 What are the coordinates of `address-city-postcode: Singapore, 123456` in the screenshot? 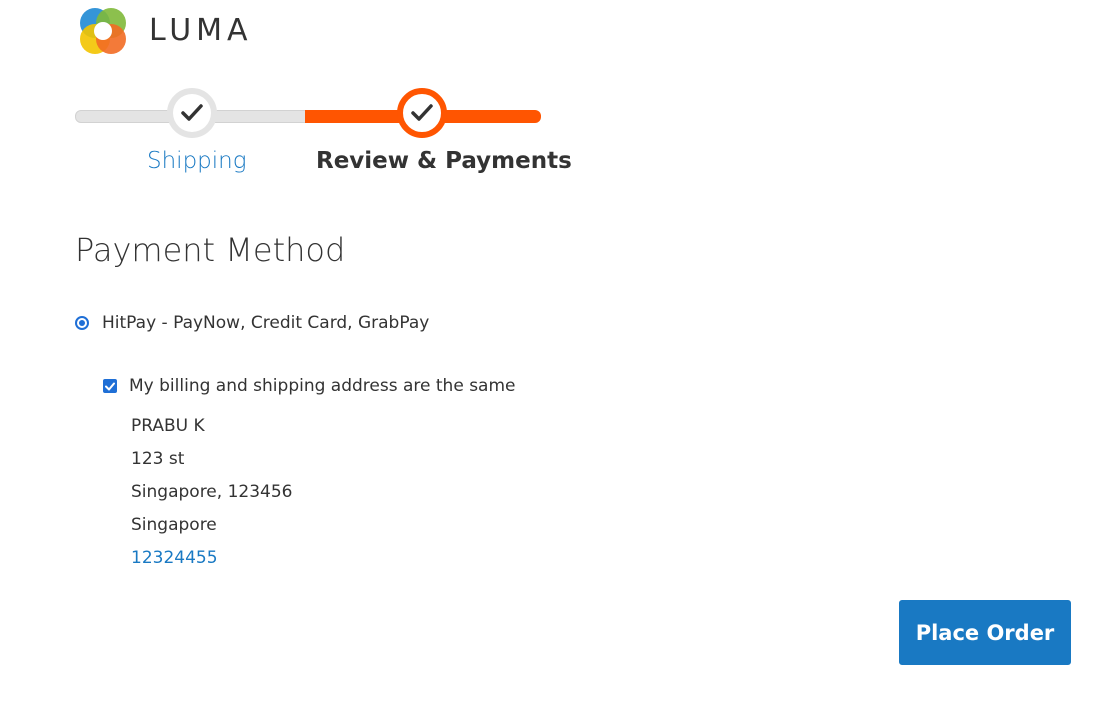 It's located at (212, 492).